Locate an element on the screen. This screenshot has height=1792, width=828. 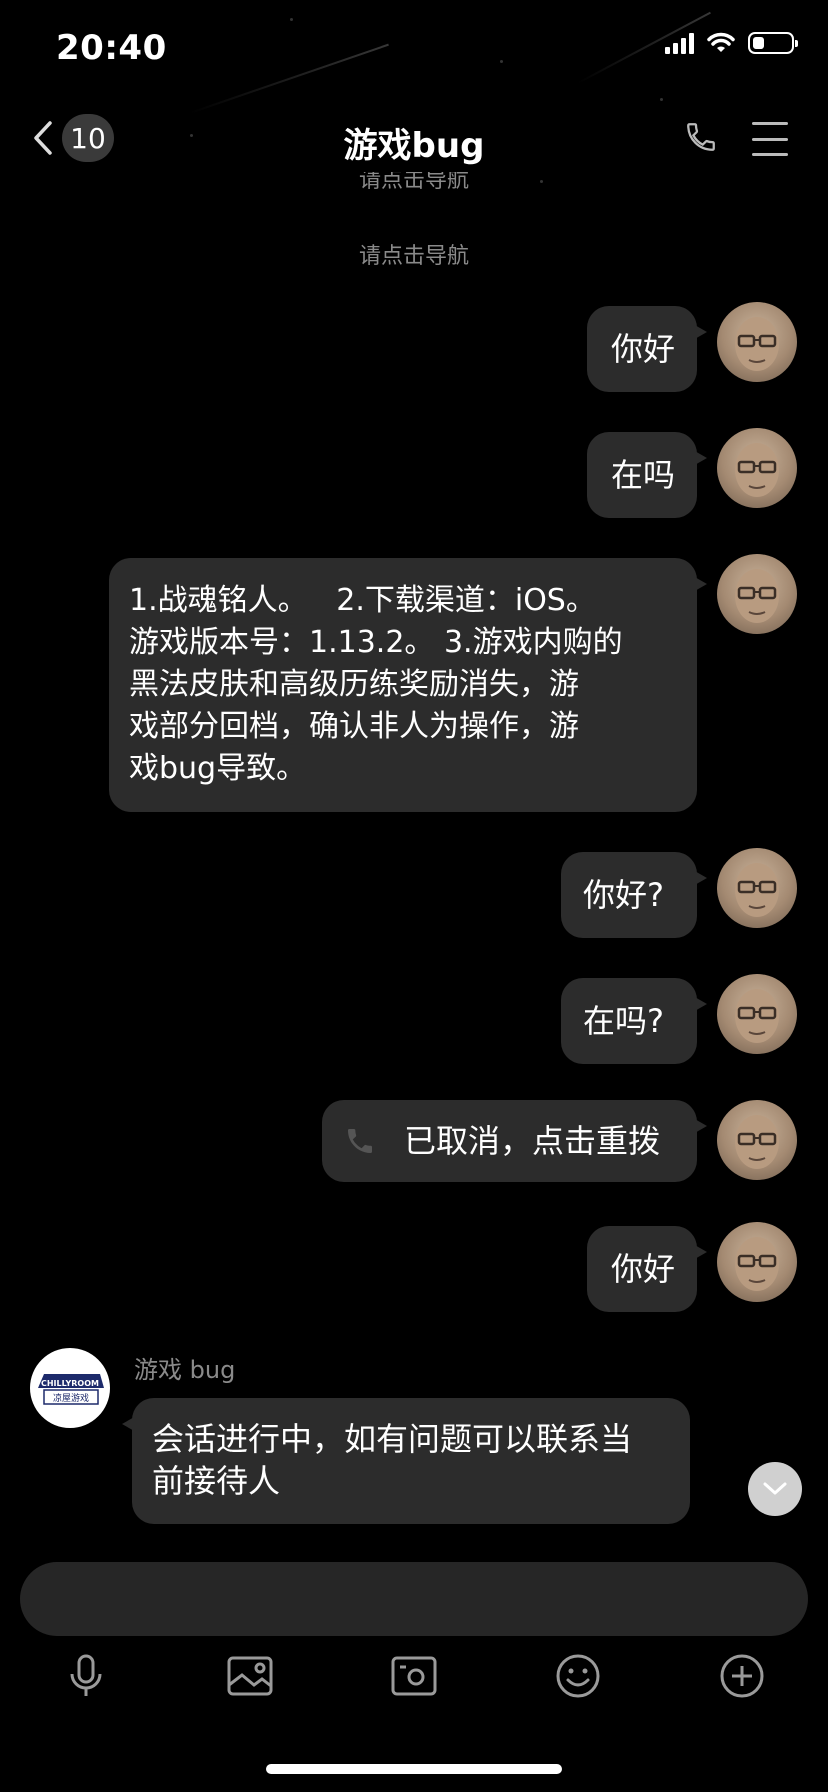
status-icons is located at coordinates (731, 43).